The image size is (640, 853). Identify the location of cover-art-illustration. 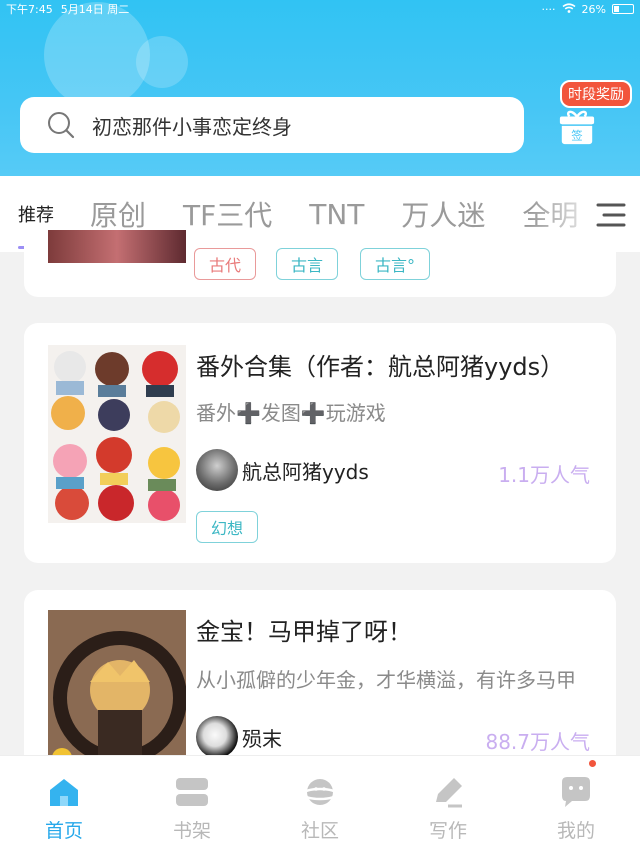
(117, 690).